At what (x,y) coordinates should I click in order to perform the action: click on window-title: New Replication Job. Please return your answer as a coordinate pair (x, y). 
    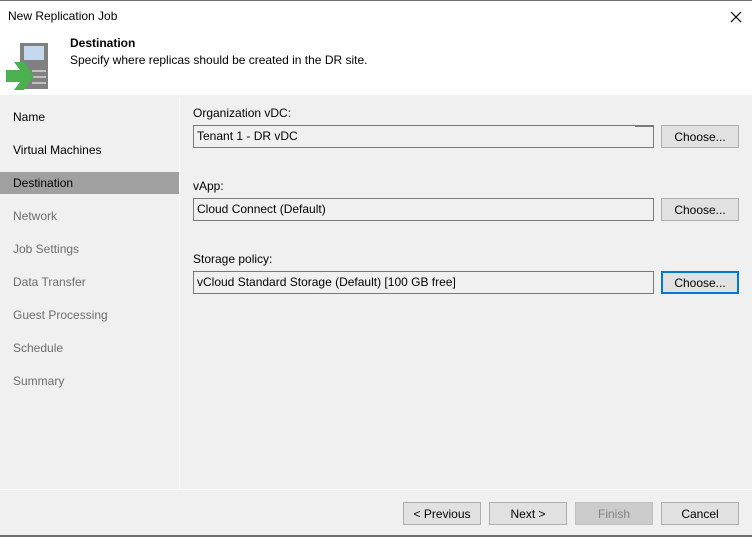
    Looking at the image, I should click on (63, 16).